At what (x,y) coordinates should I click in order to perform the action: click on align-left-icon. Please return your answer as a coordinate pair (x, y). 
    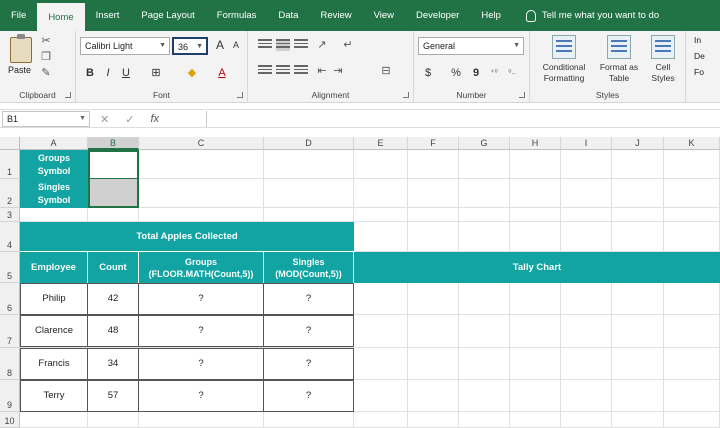
    Looking at the image, I should click on (265, 71).